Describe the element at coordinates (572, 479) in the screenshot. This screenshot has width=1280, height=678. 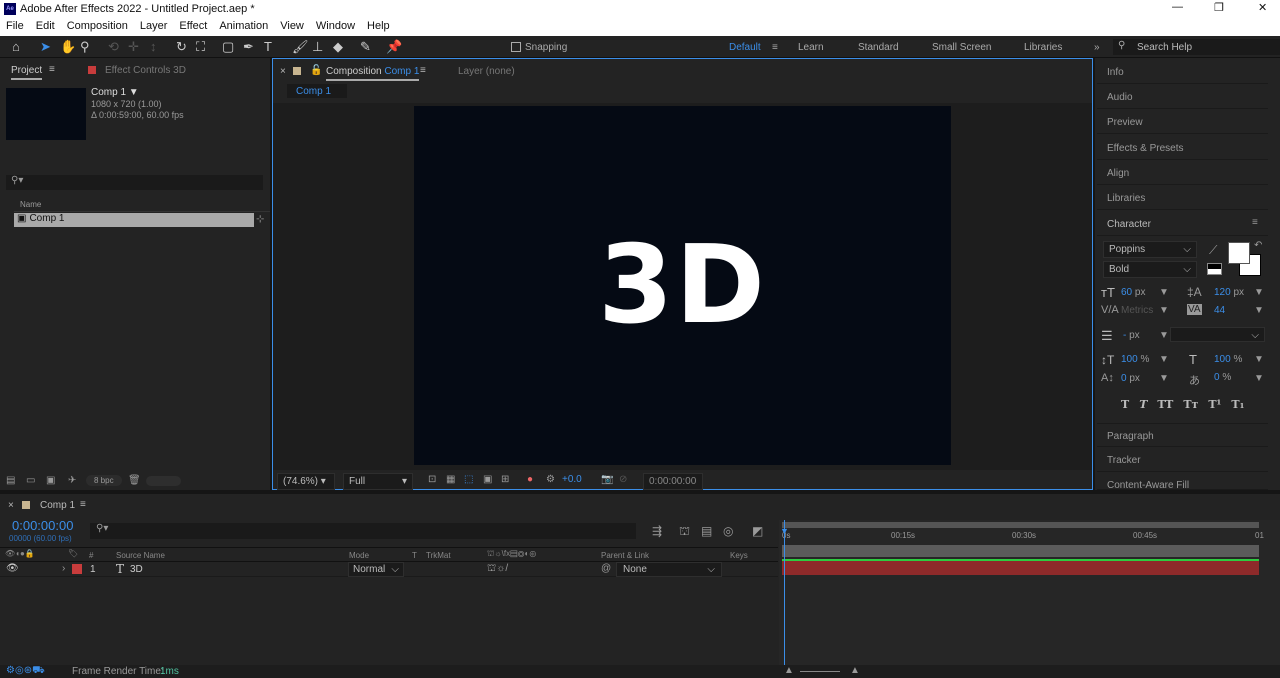
I see `exposure-value: +0.0` at that location.